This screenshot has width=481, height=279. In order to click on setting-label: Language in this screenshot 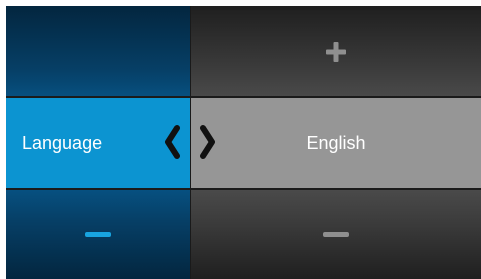, I will do `click(62, 142)`.